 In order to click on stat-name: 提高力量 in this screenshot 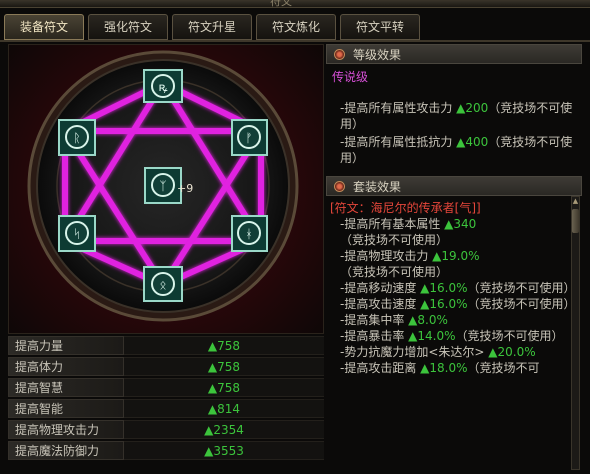, I will do `click(66, 345)`.